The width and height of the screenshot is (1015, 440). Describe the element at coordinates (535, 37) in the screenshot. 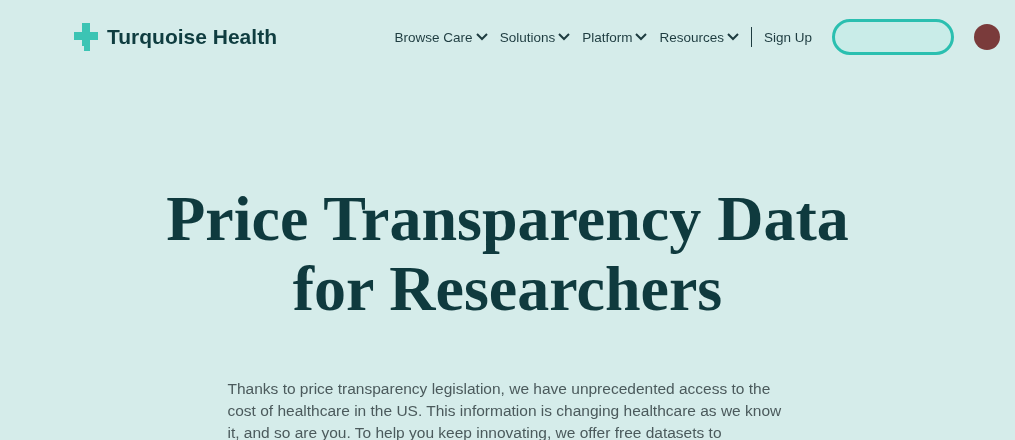

I see `nav-link: Solutions` at that location.